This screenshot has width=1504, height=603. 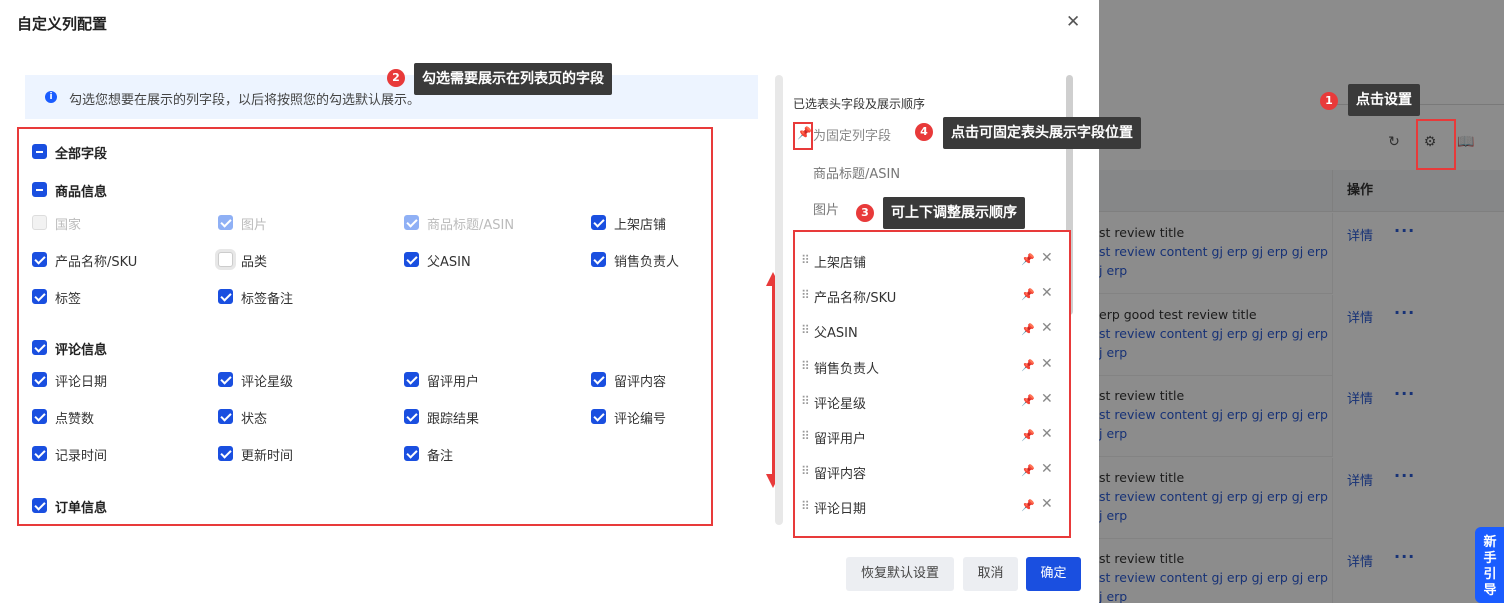 I want to click on ordered-field-item: ⠿ 留评内容 📌 ✕, so click(x=932, y=472).